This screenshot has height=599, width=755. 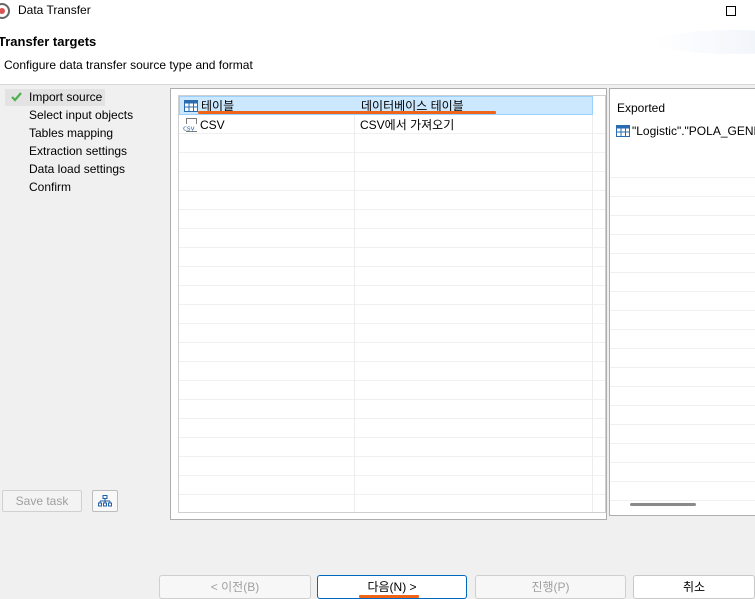 I want to click on step-label: Extraction settings, so click(x=78, y=151).